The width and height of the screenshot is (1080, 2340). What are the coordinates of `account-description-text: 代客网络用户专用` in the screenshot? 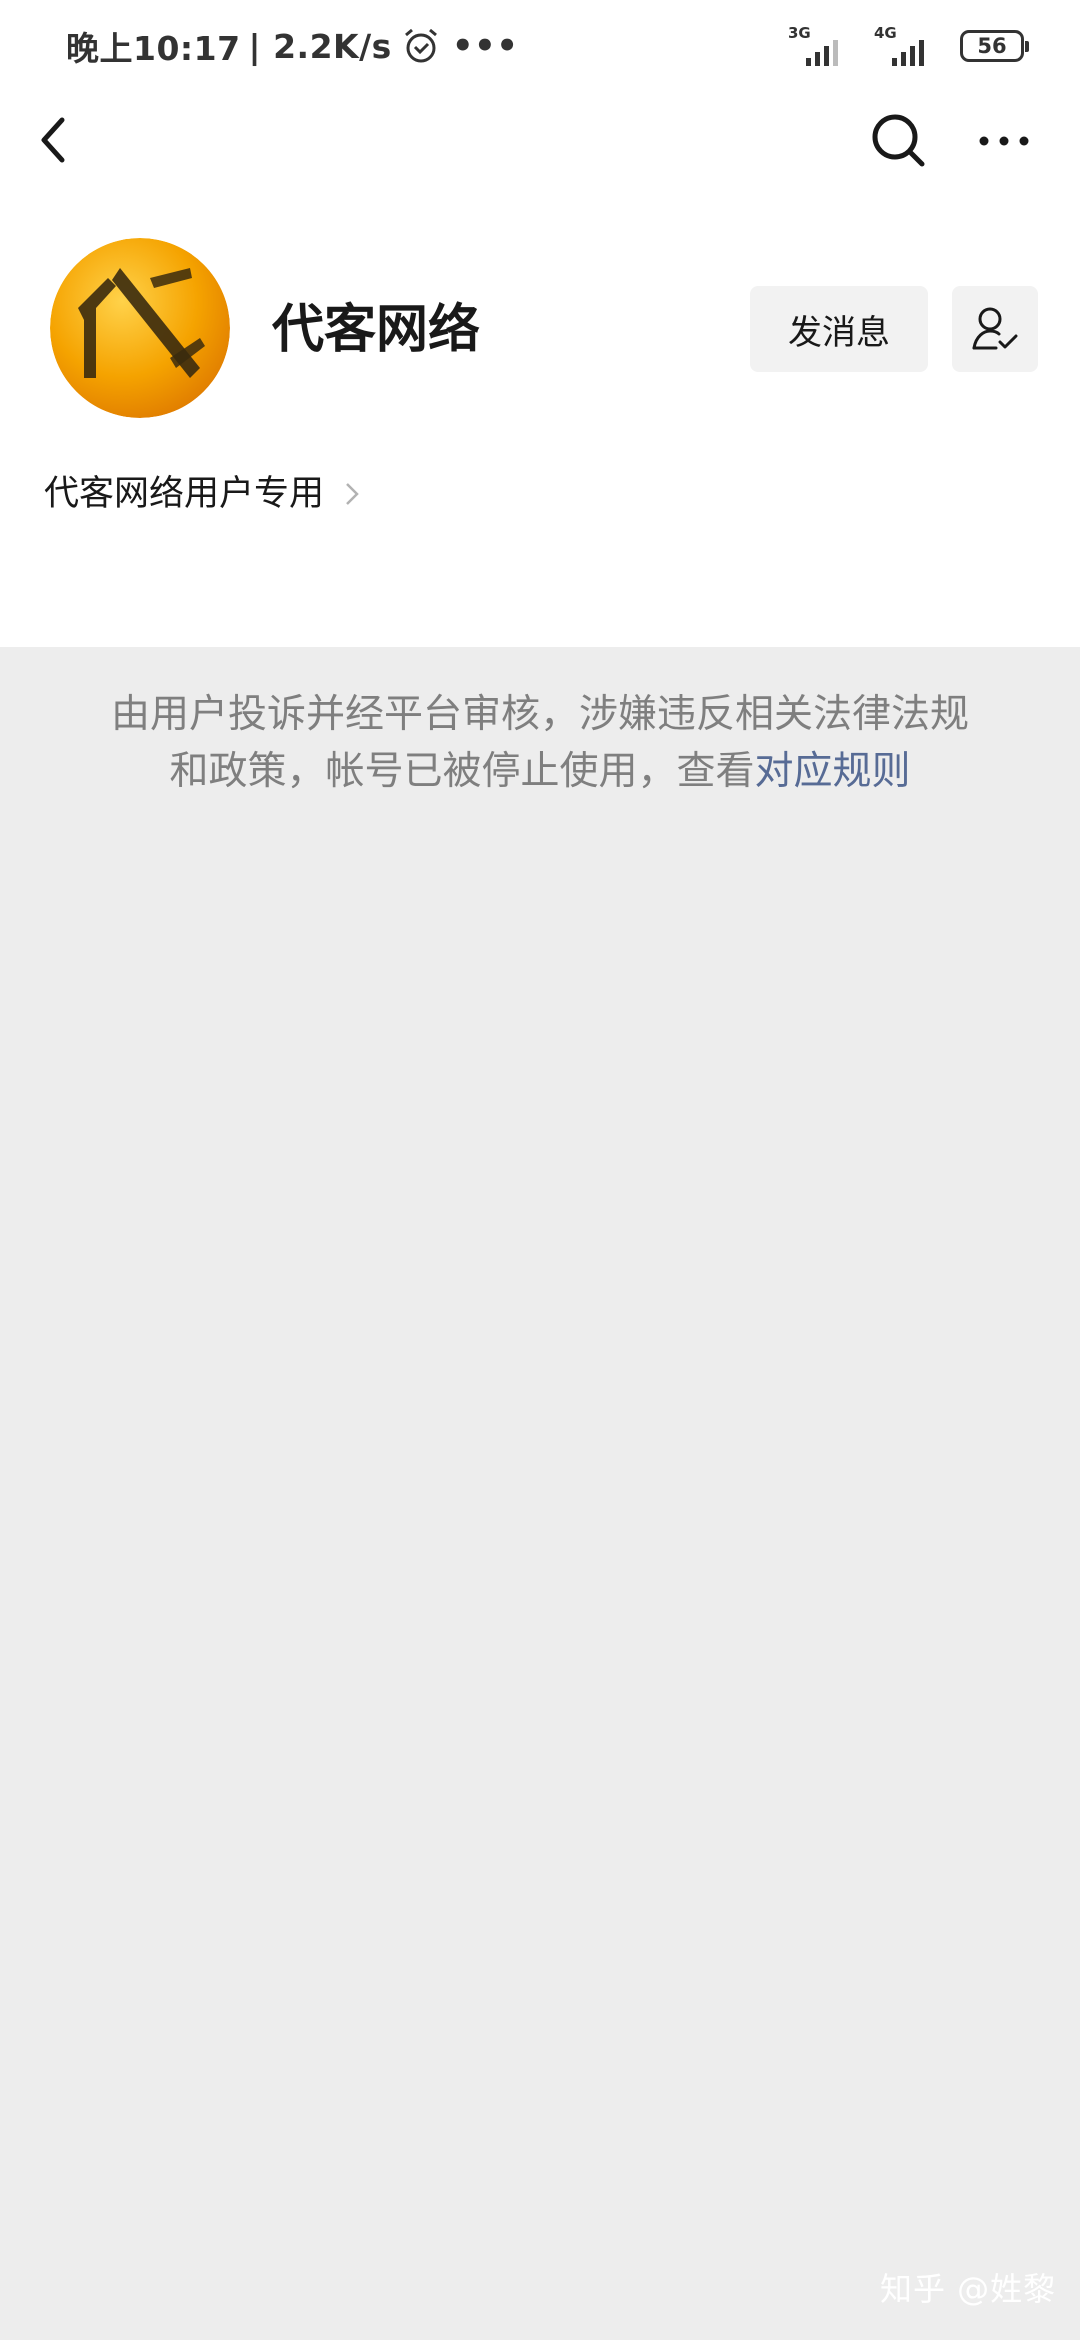 It's located at (184, 494).